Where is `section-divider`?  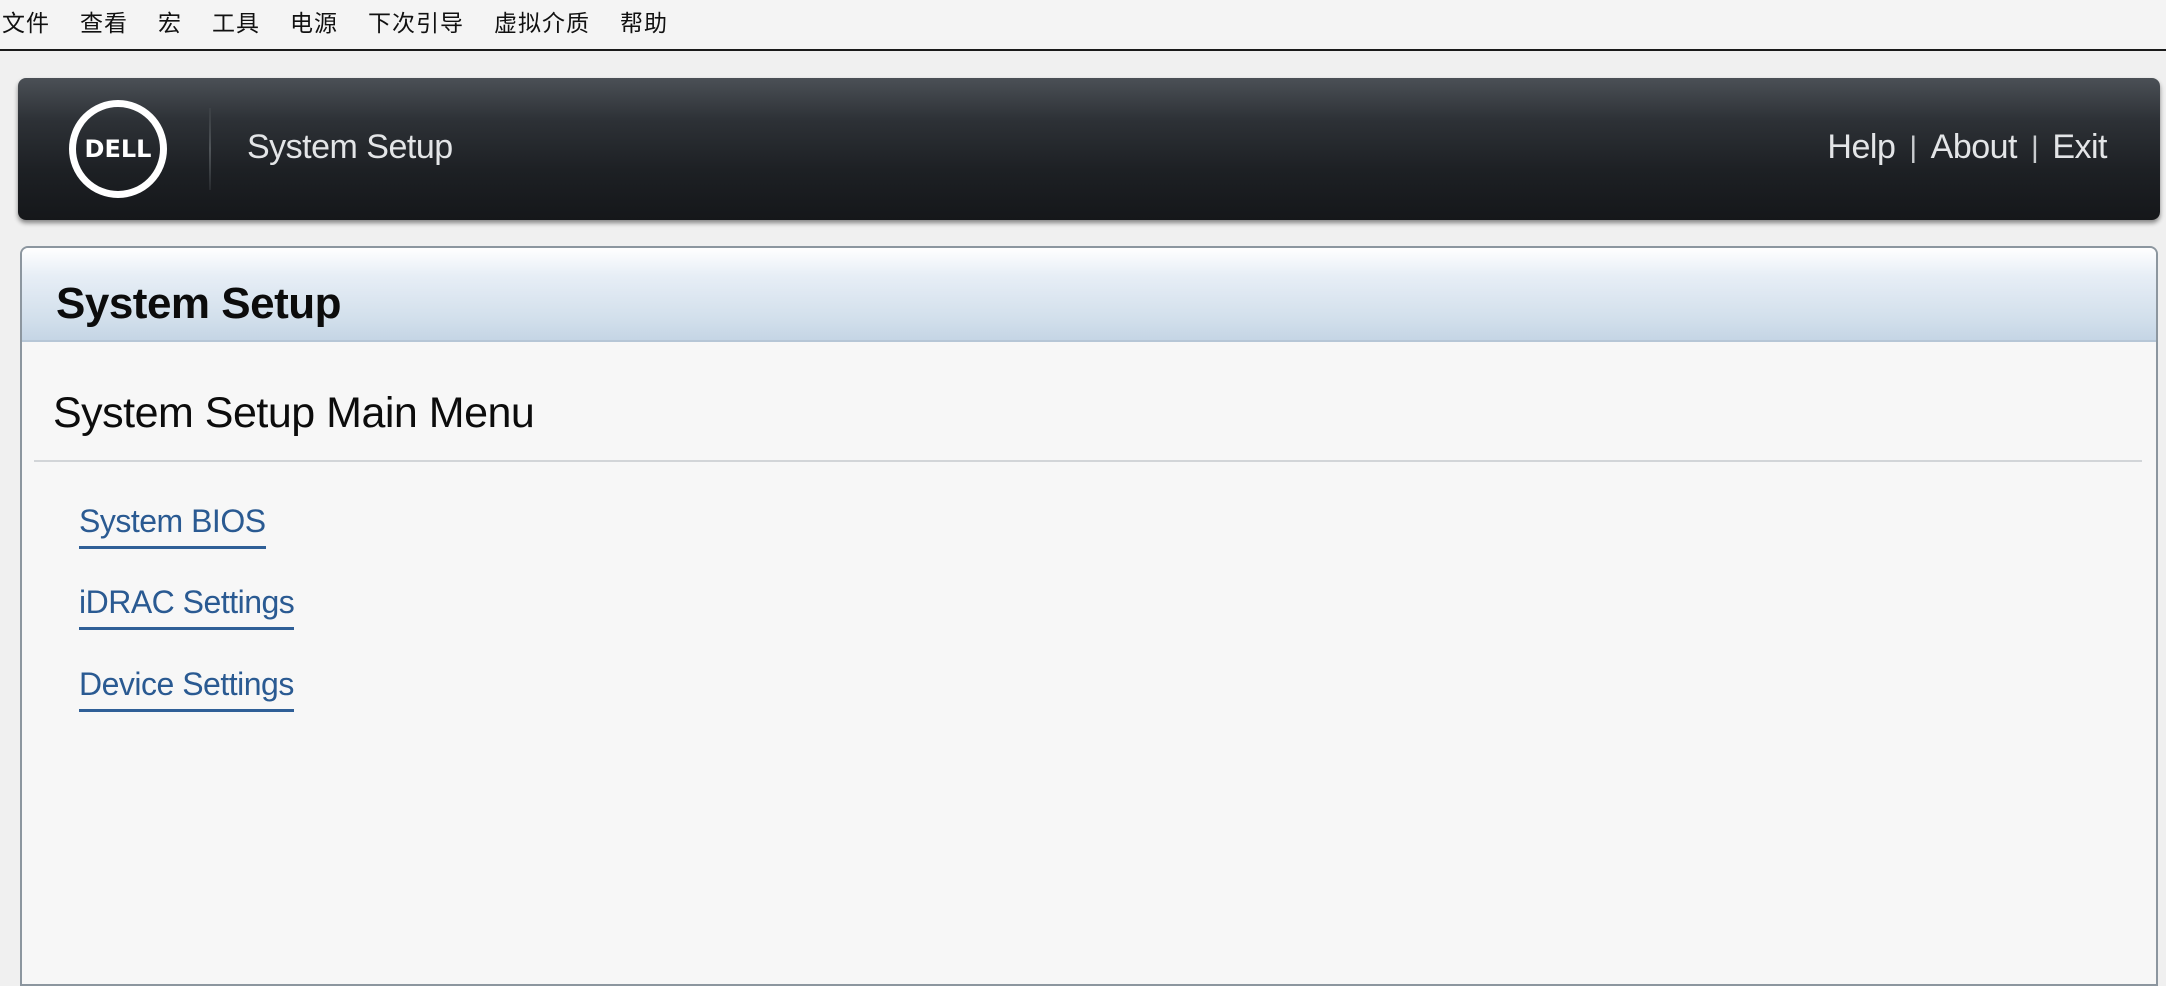
section-divider is located at coordinates (1088, 461).